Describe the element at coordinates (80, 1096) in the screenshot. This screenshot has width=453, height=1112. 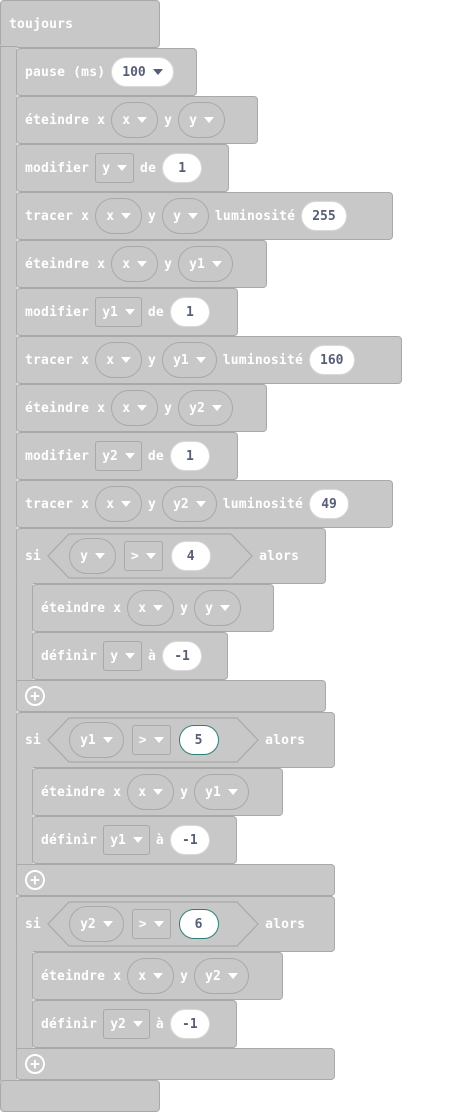
I see `forever-block-bottom` at that location.